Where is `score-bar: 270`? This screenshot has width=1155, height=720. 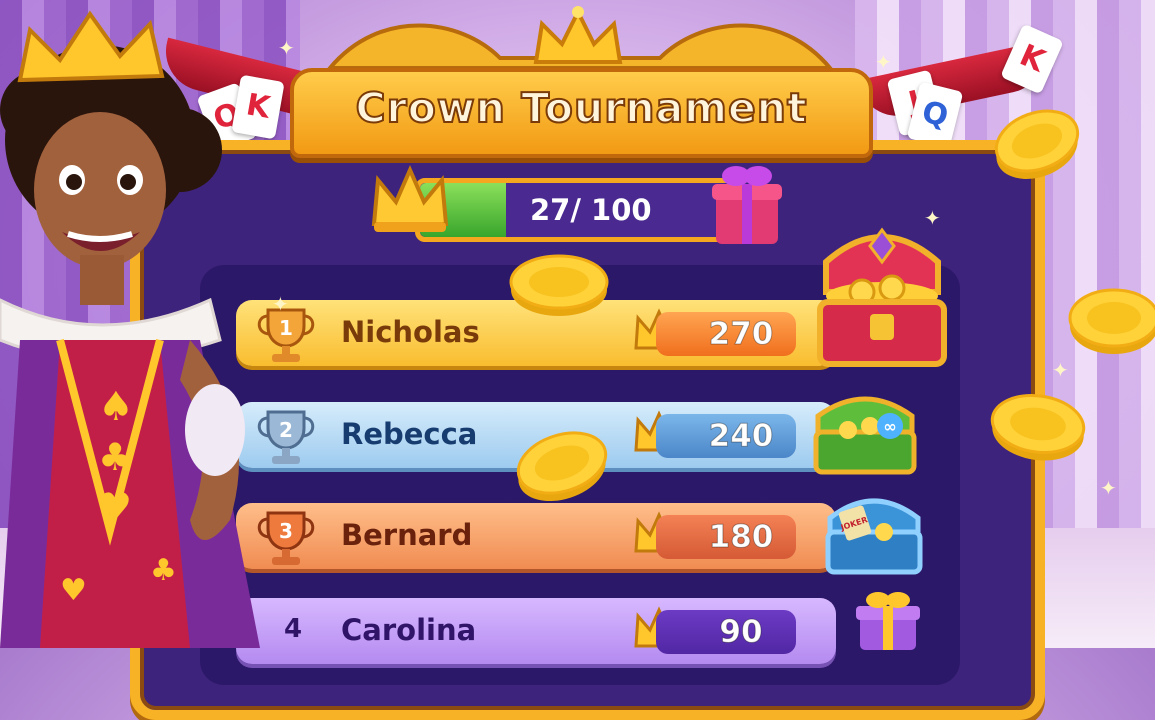
score-bar: 270 is located at coordinates (726, 334).